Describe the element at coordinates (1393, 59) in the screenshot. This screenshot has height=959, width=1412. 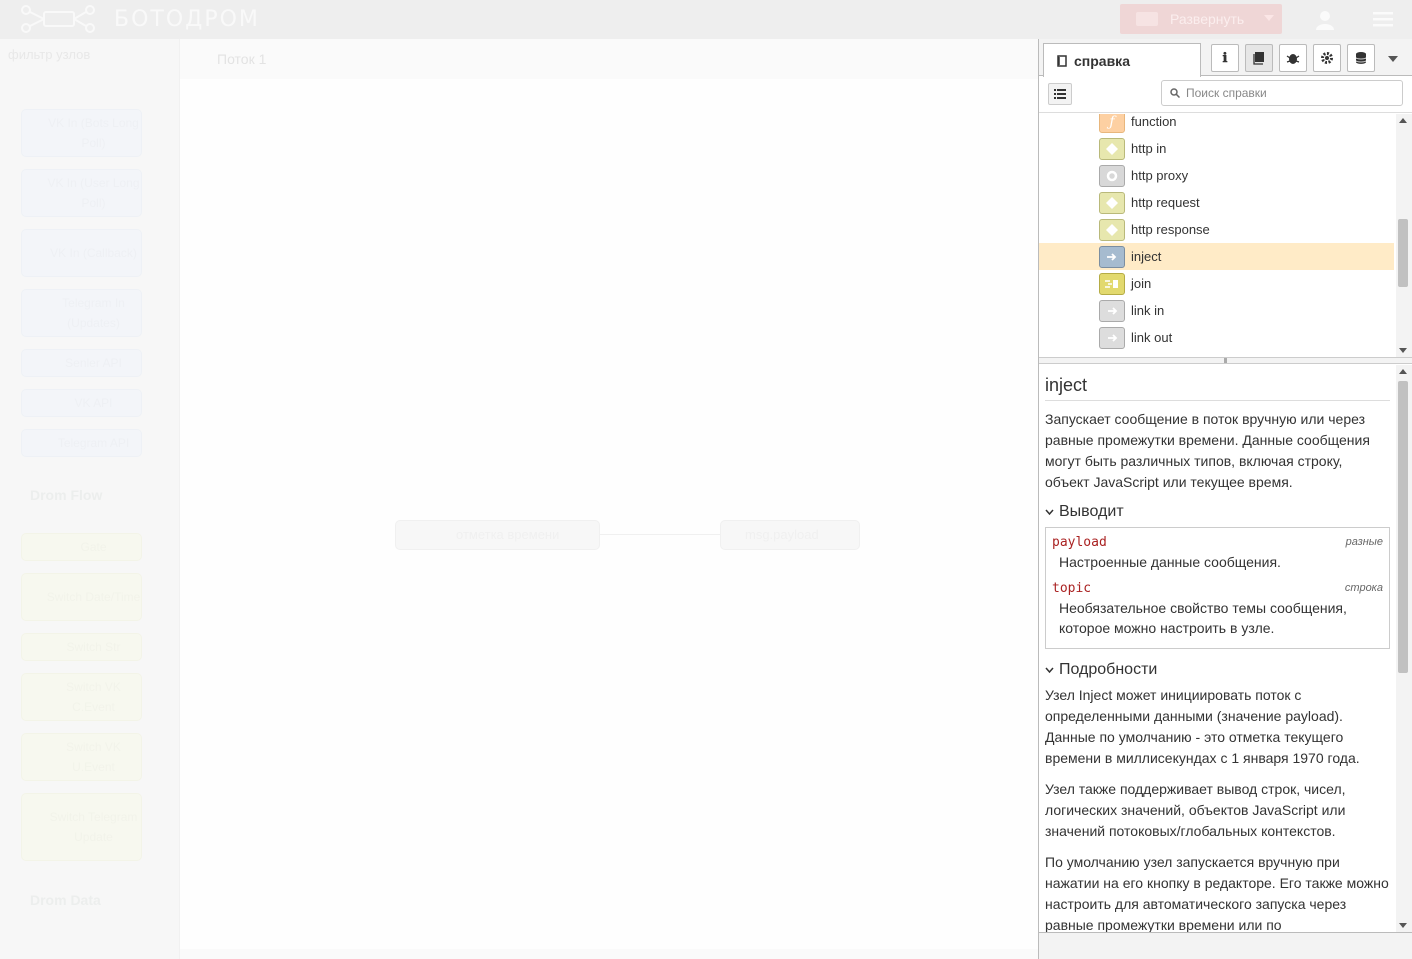
I see `sidebar-menu-caret-icon` at that location.